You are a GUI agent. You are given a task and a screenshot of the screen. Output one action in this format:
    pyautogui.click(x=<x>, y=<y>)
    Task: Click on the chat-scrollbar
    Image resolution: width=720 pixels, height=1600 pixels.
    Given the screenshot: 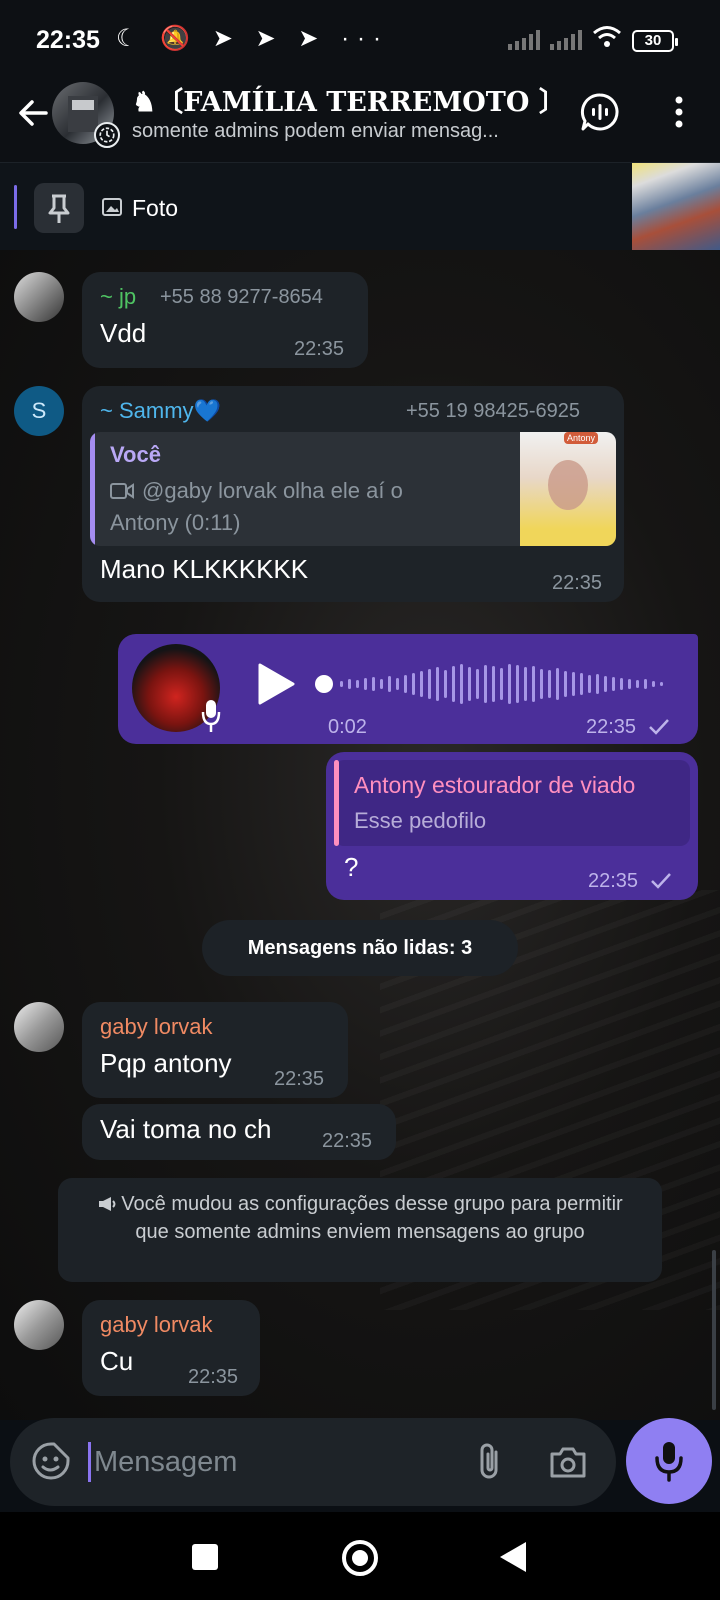 What is the action you would take?
    pyautogui.click(x=714, y=1330)
    